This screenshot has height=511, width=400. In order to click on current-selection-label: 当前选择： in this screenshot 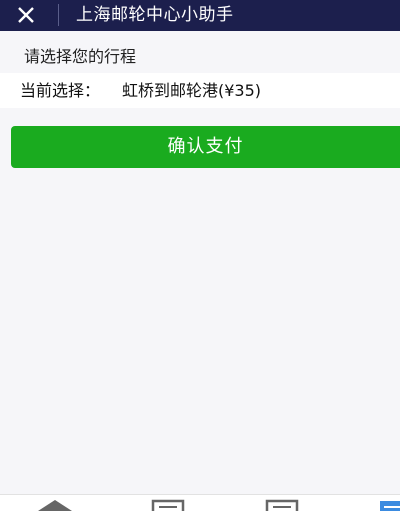, I will do `click(60, 90)`.